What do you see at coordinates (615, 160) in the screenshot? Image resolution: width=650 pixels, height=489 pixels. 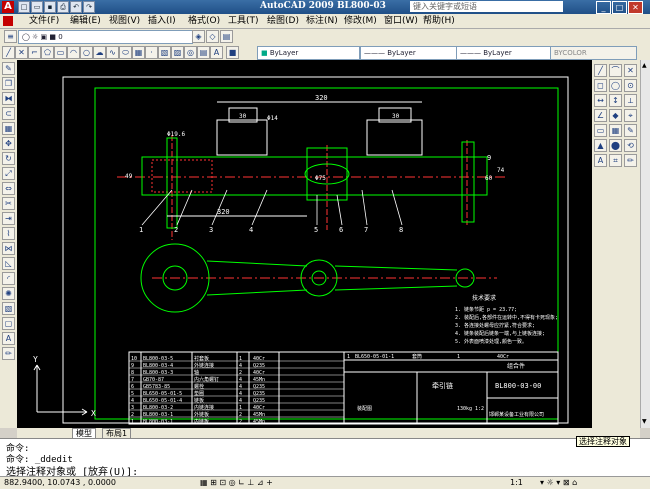 I see `tool-r20-icon: ⌗` at bounding box center [615, 160].